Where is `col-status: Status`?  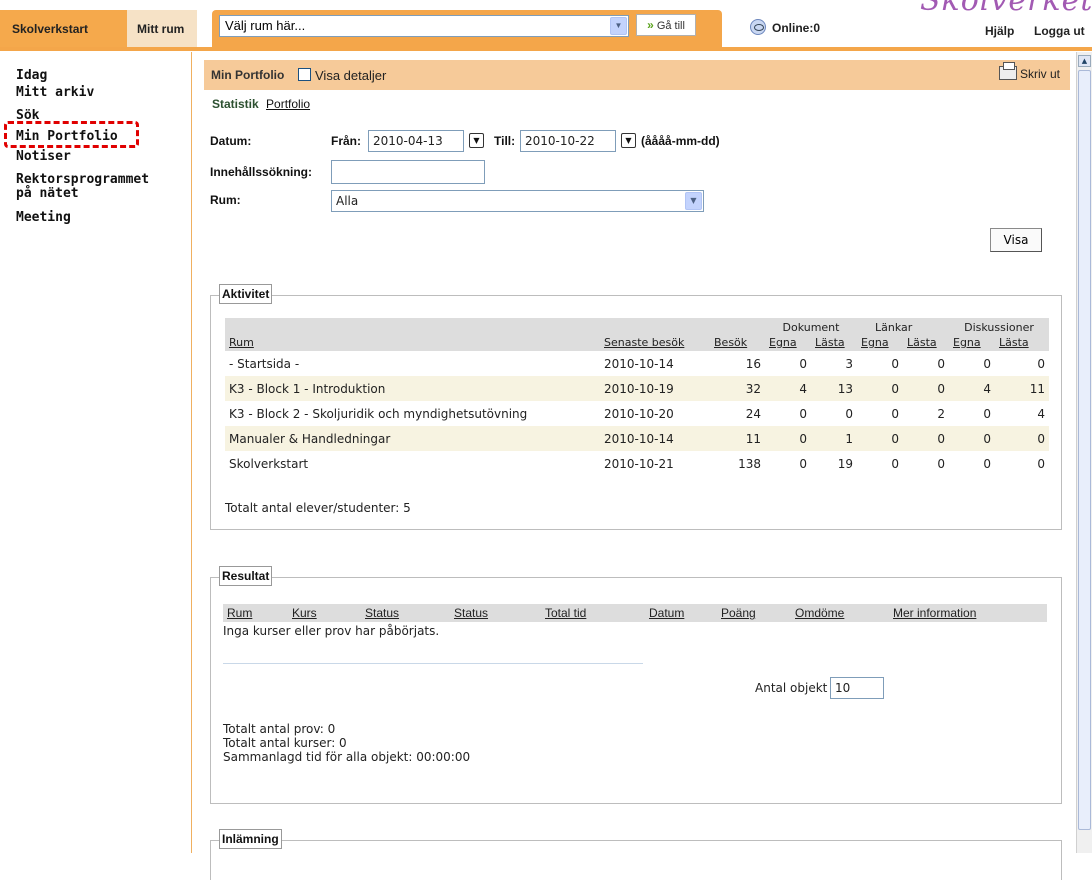 col-status: Status is located at coordinates (382, 613).